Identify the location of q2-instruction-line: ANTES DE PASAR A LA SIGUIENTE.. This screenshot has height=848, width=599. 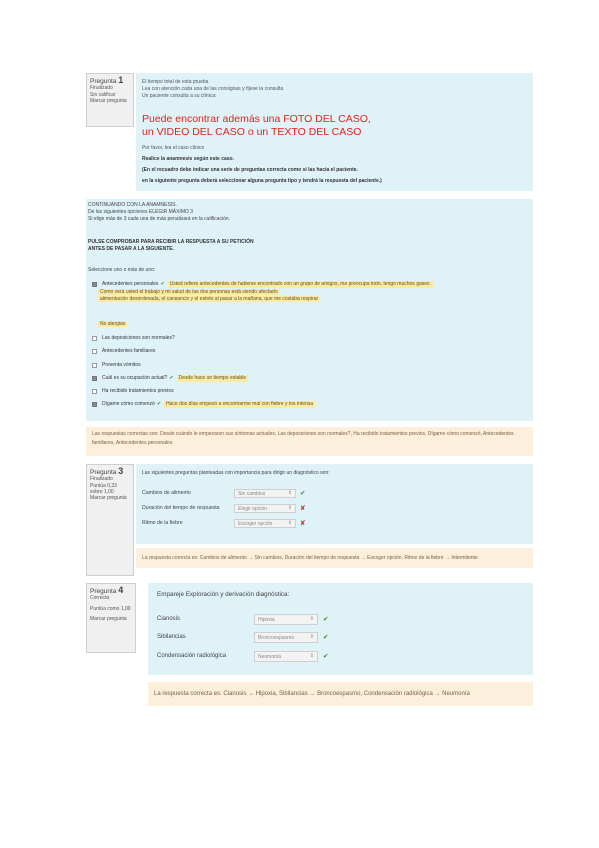
(131, 249).